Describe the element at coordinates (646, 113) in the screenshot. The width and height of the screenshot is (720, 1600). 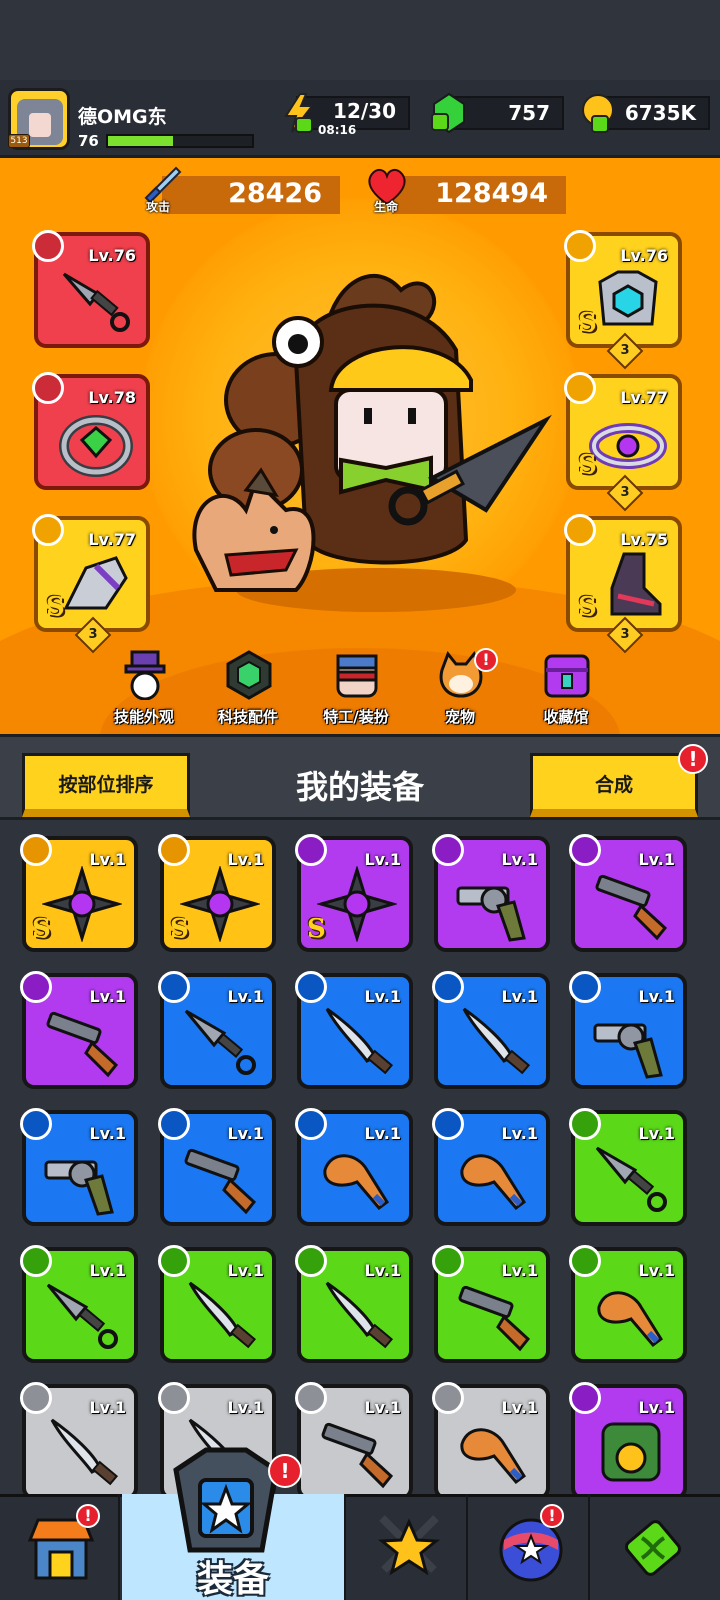
I see `gold-counter: 6735K` at that location.